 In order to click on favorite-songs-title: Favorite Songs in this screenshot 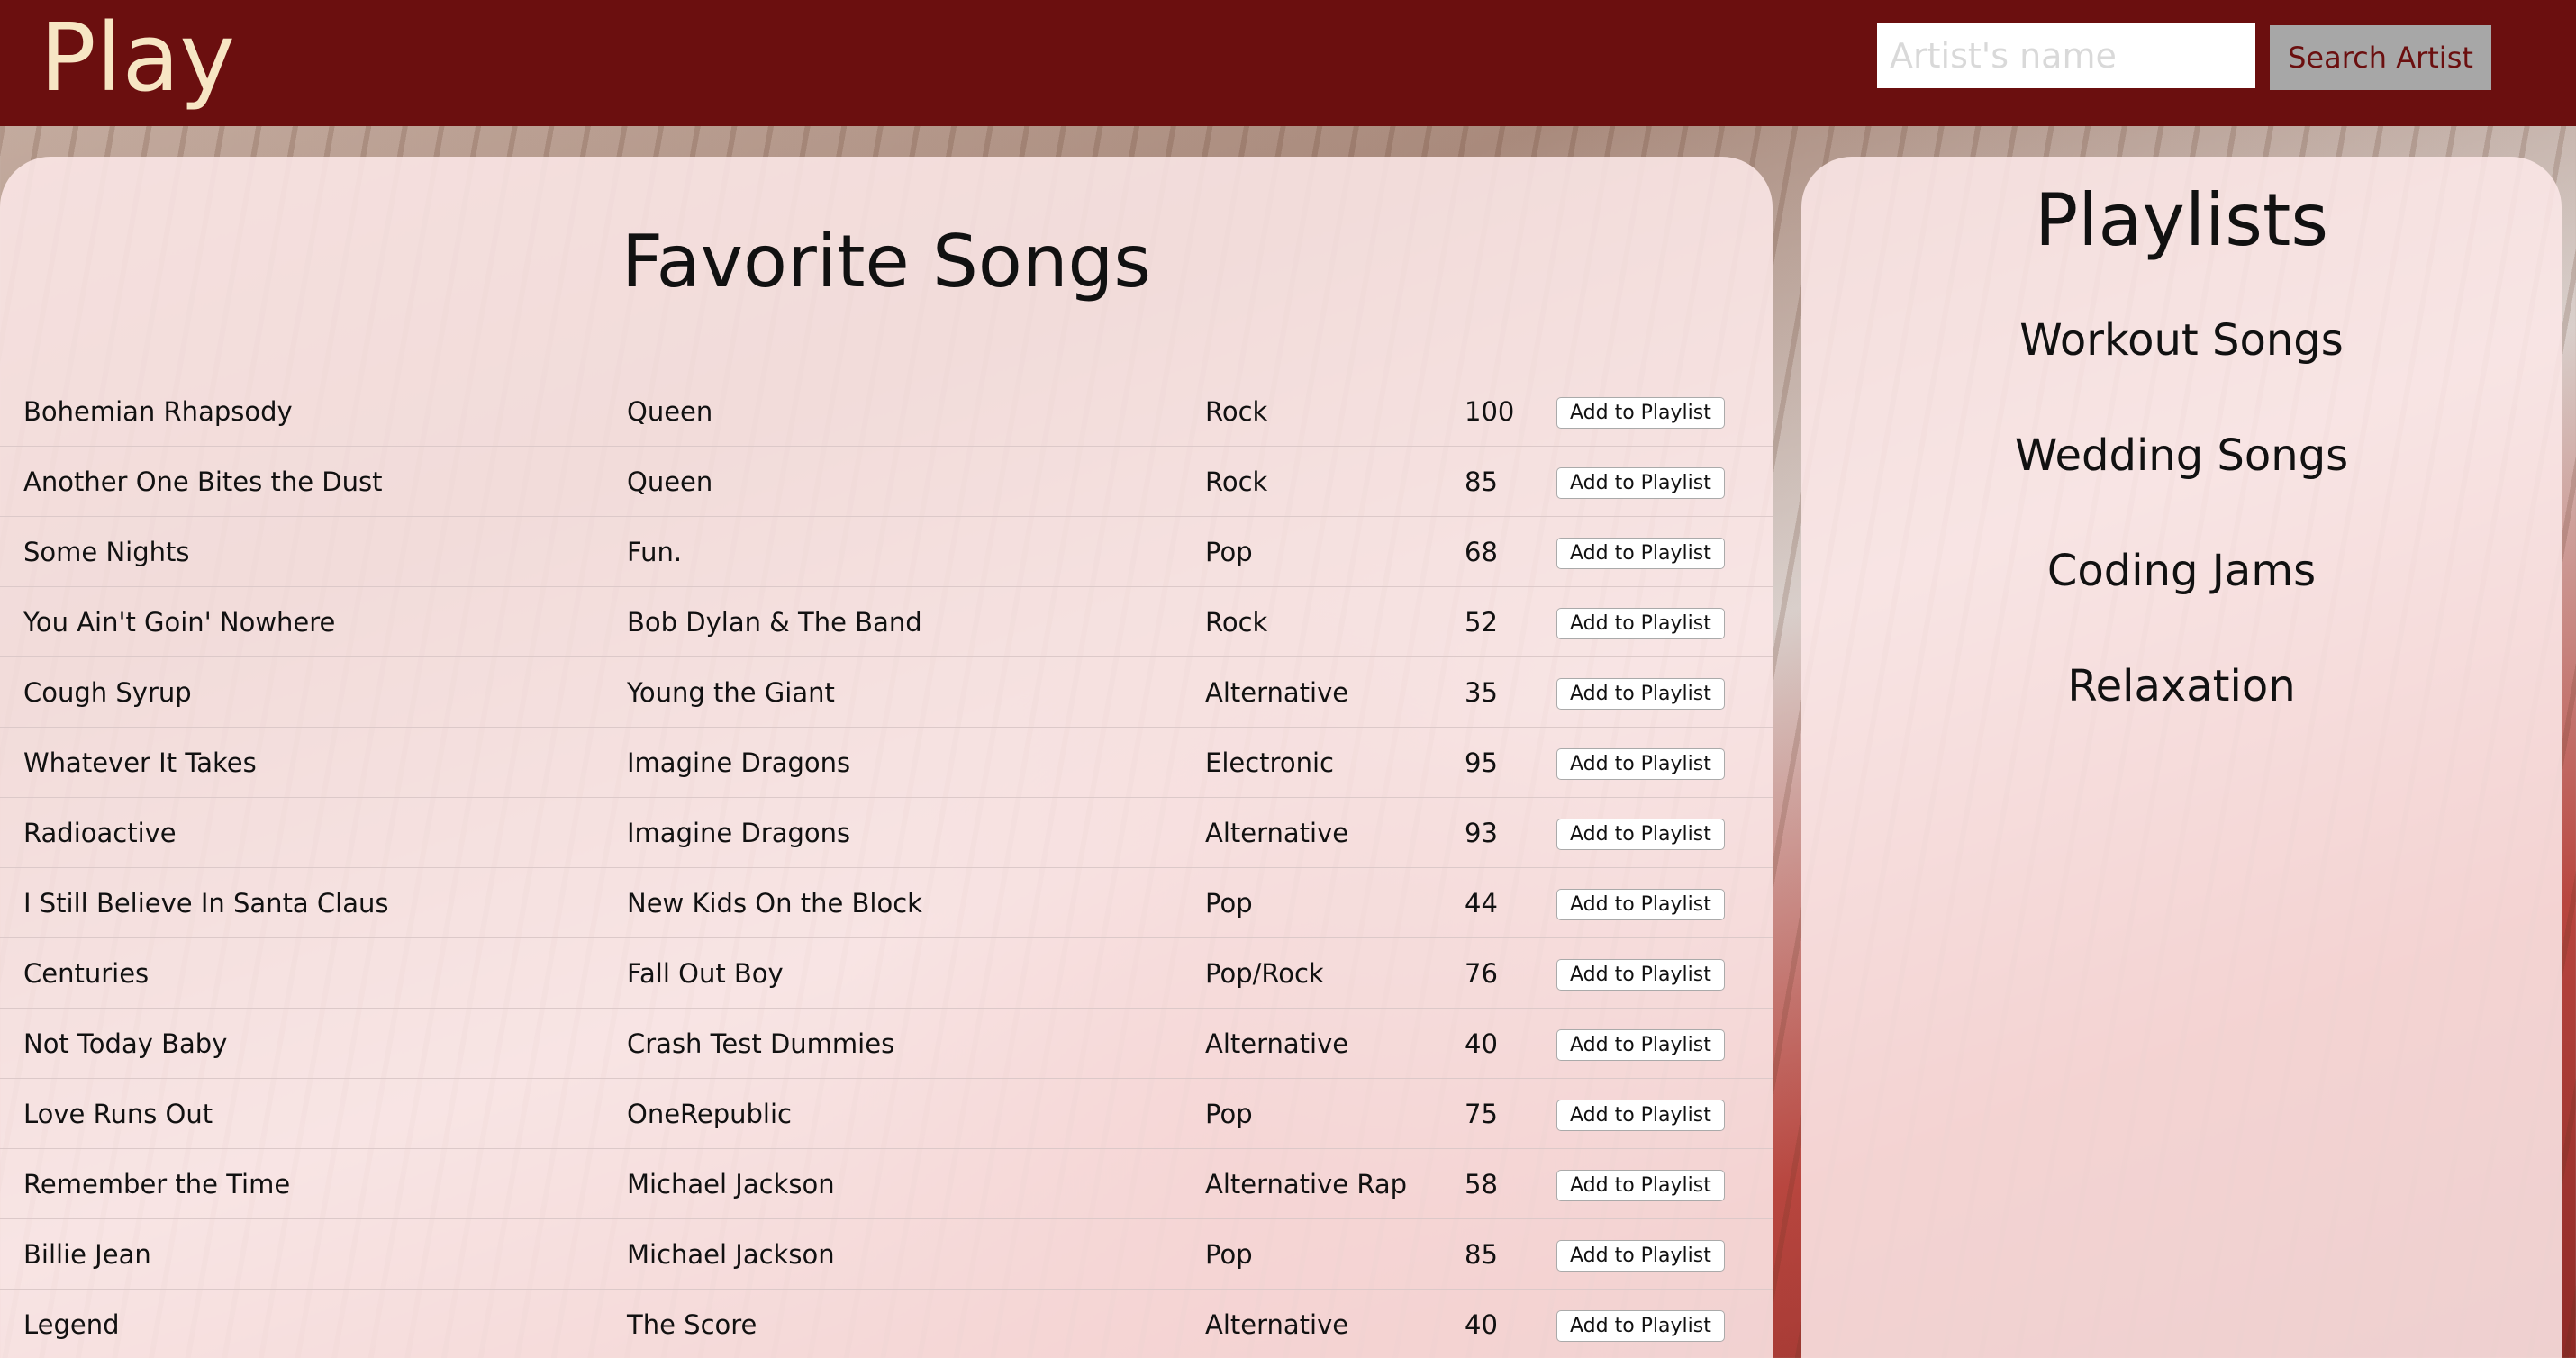, I will do `click(886, 261)`.